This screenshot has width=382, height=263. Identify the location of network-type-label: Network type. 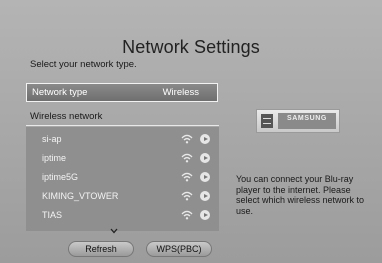
(60, 92).